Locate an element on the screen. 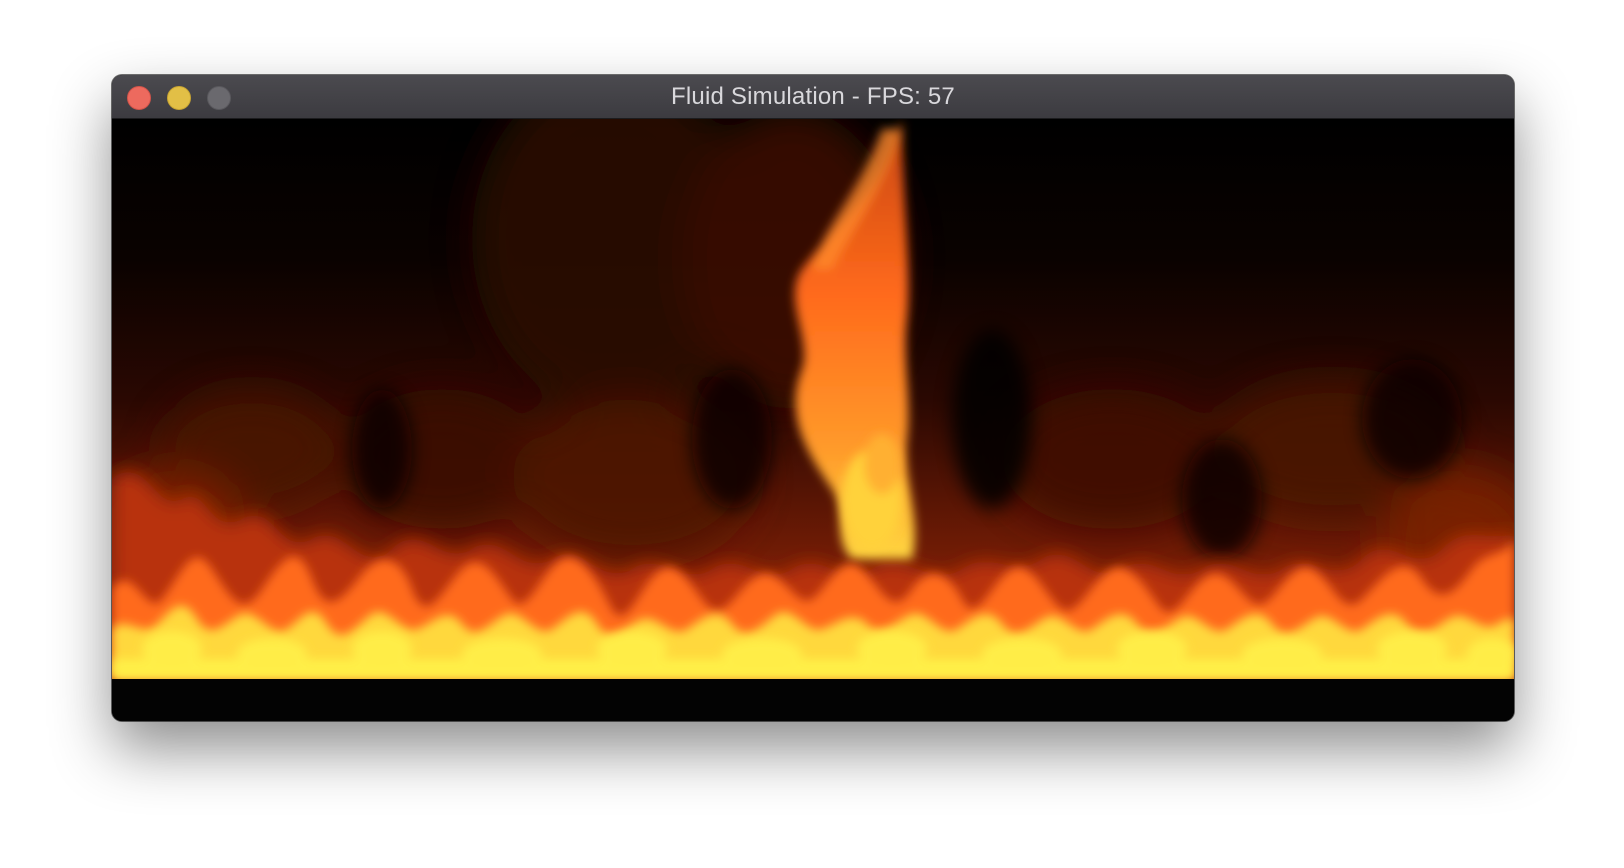  title-bar: Fluid Simulation - FPS: 57 is located at coordinates (813, 97).